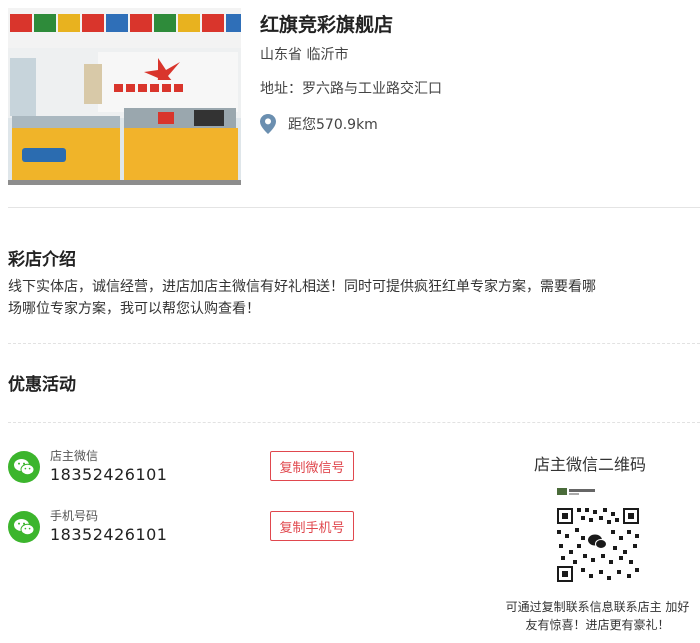 This screenshot has width=700, height=643. What do you see at coordinates (74, 456) in the screenshot?
I see `wechat-label: 店主微信` at bounding box center [74, 456].